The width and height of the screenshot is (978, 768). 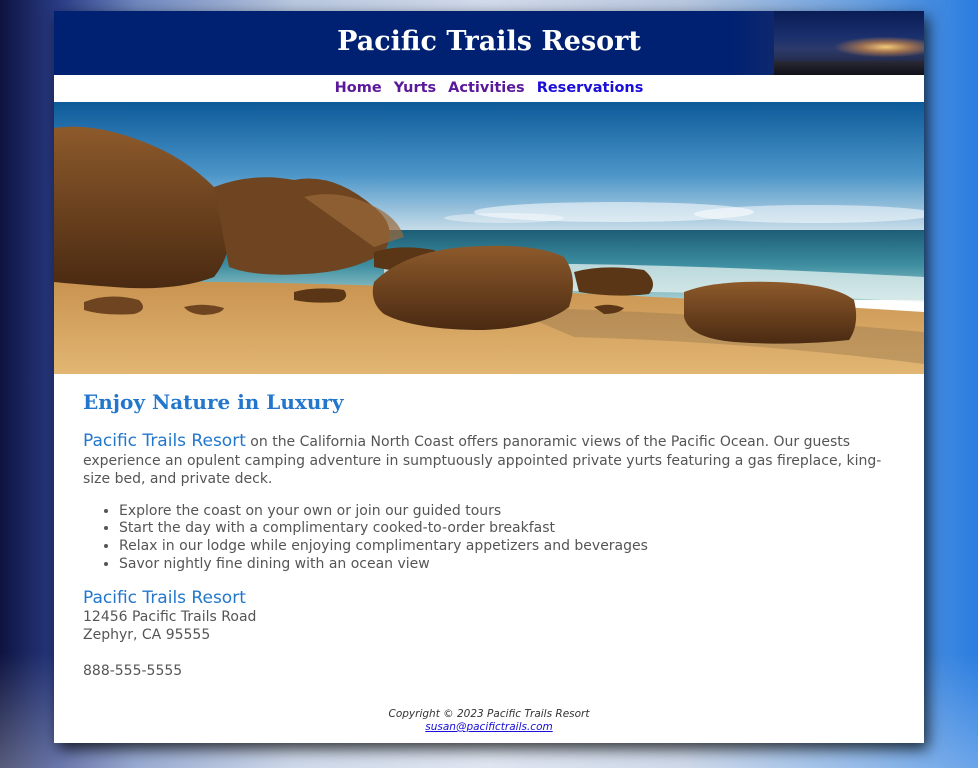 I want to click on street-address: 12456 Pacific Trails Road, so click(x=170, y=616).